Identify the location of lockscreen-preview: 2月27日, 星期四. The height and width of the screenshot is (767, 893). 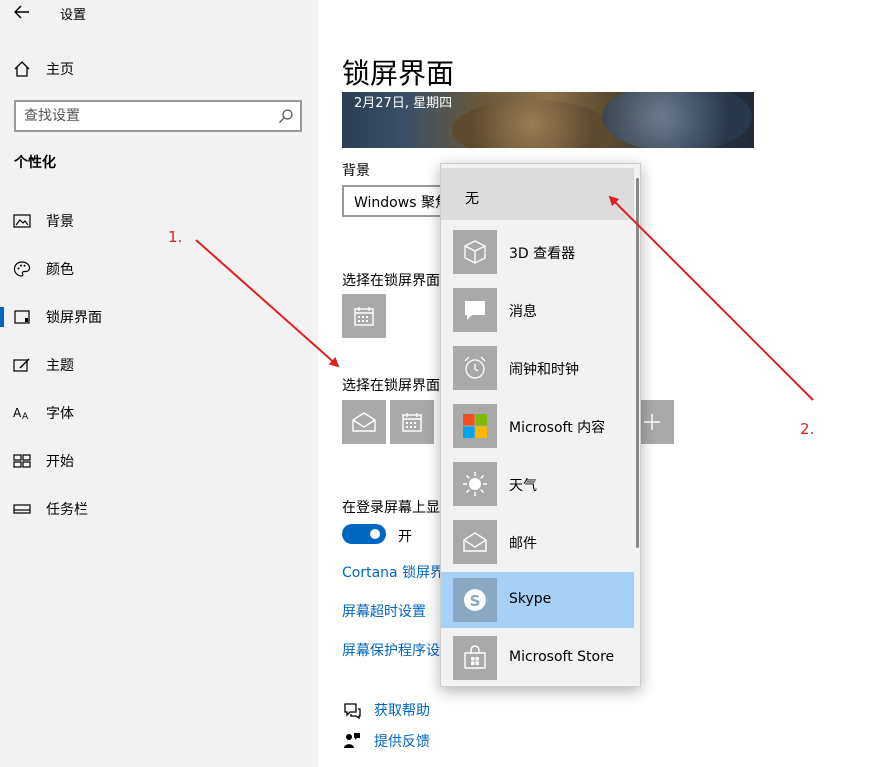
(548, 120).